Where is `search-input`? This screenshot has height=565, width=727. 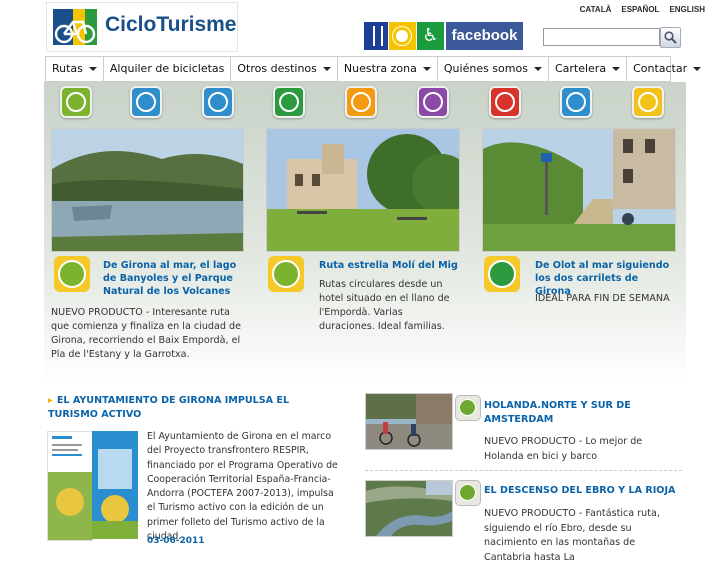 search-input is located at coordinates (601, 37).